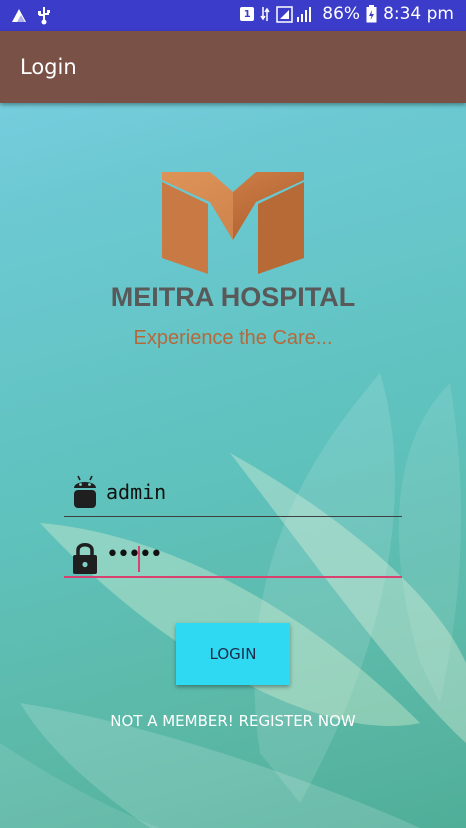 Image resolution: width=466 pixels, height=828 pixels. I want to click on text-cursor, so click(139, 559).